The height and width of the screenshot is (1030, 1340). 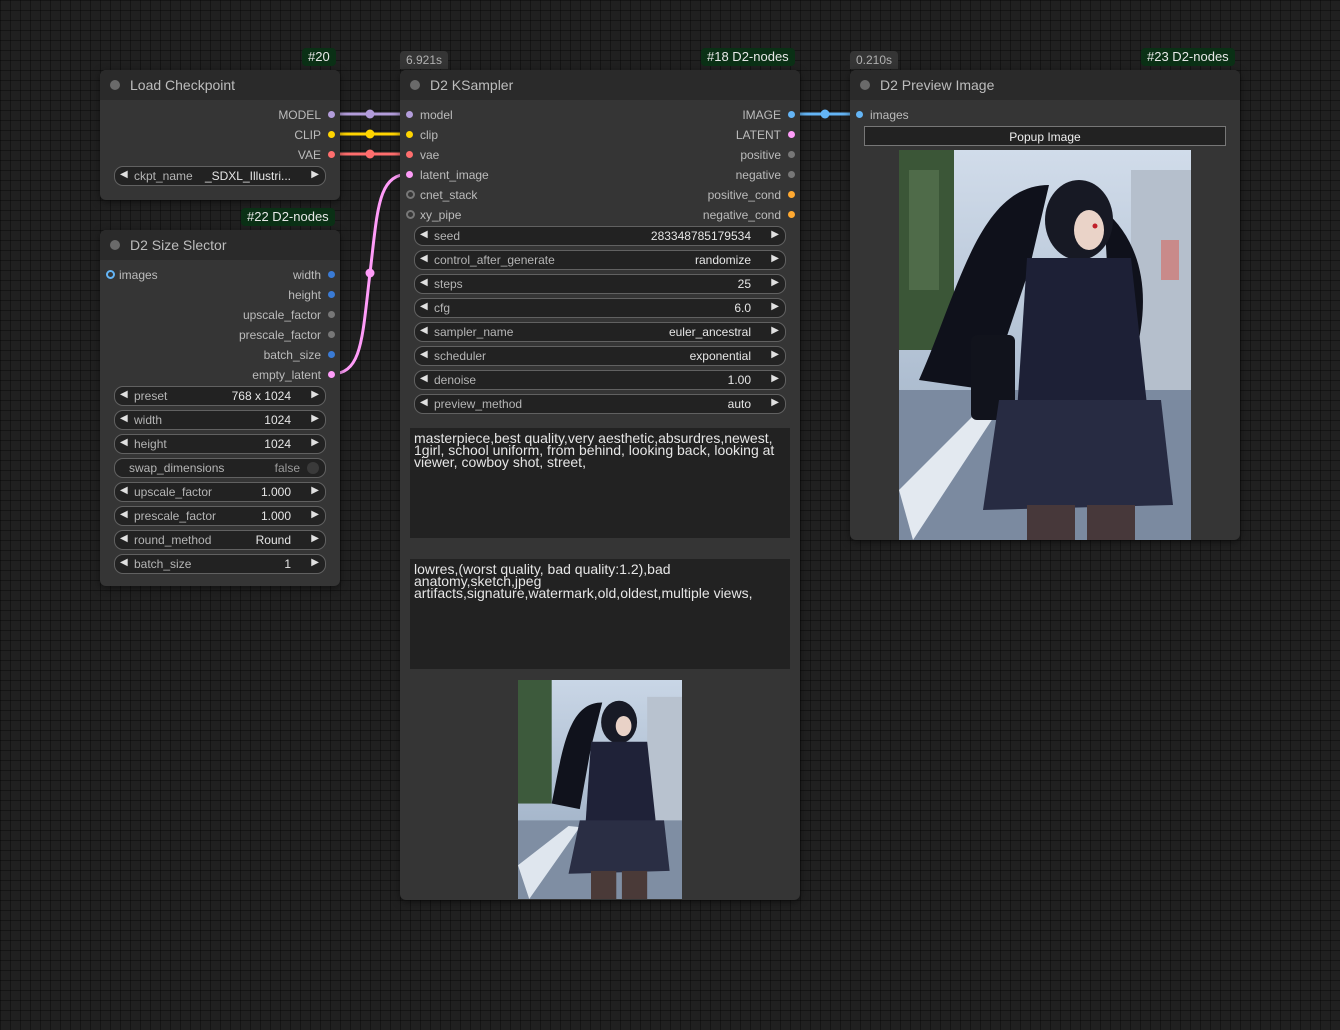 I want to click on output-slot-vae, so click(x=331, y=154).